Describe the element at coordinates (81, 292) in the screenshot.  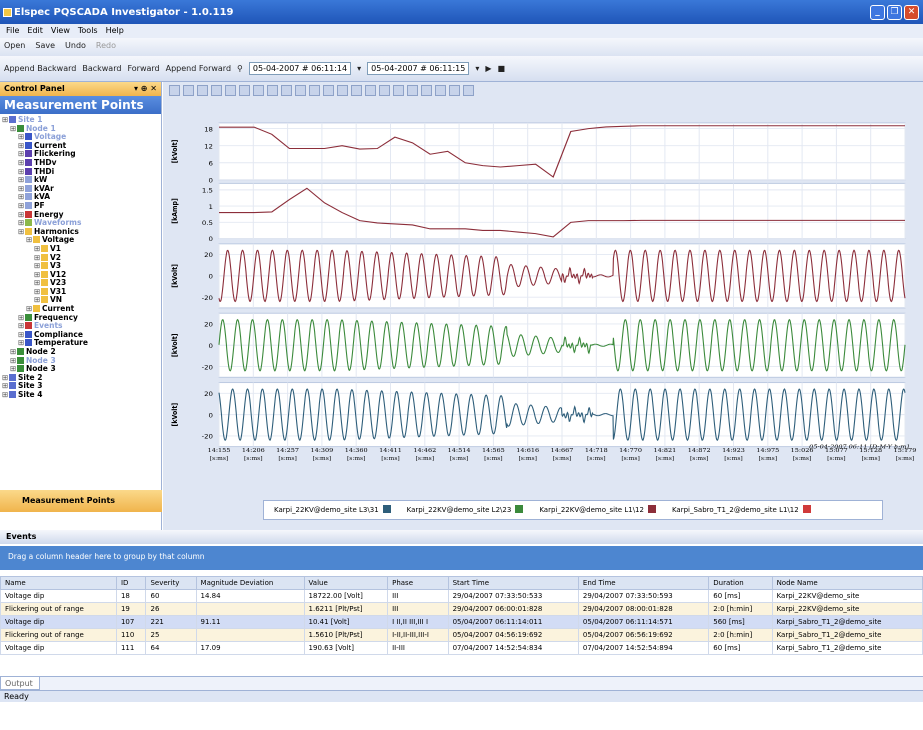
I see `tree-item: ⊞ V31` at that location.